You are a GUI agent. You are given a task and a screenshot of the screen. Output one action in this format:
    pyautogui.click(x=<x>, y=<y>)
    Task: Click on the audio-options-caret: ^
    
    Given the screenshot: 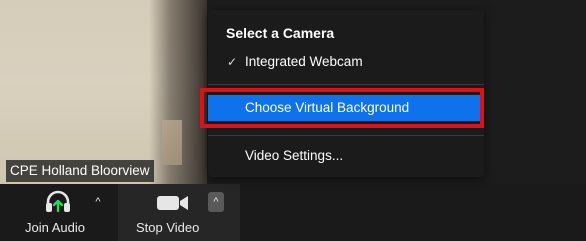 What is the action you would take?
    pyautogui.click(x=98, y=202)
    